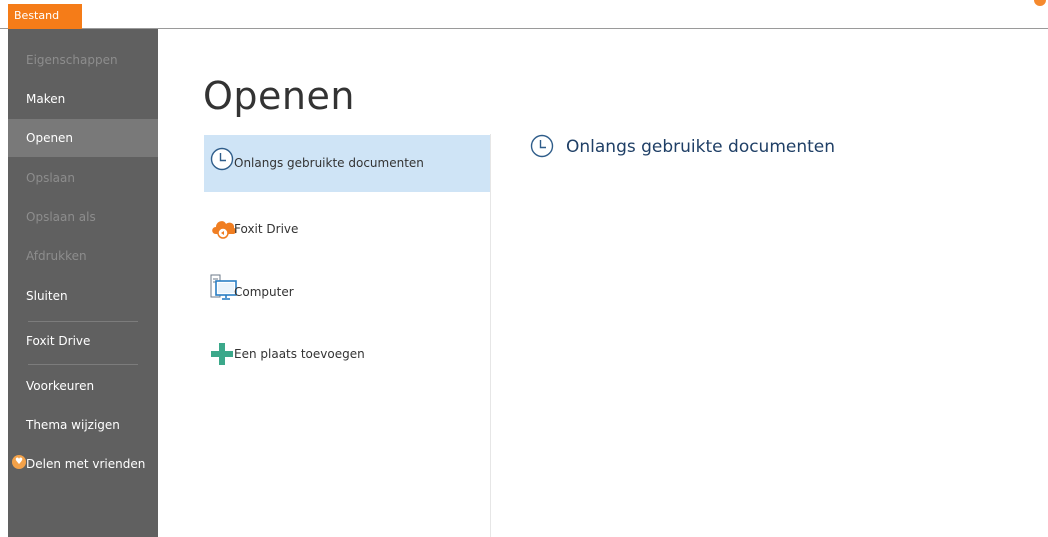 This screenshot has width=1048, height=537. I want to click on nav-item-share-label: Delen met vrienden, so click(86, 464).